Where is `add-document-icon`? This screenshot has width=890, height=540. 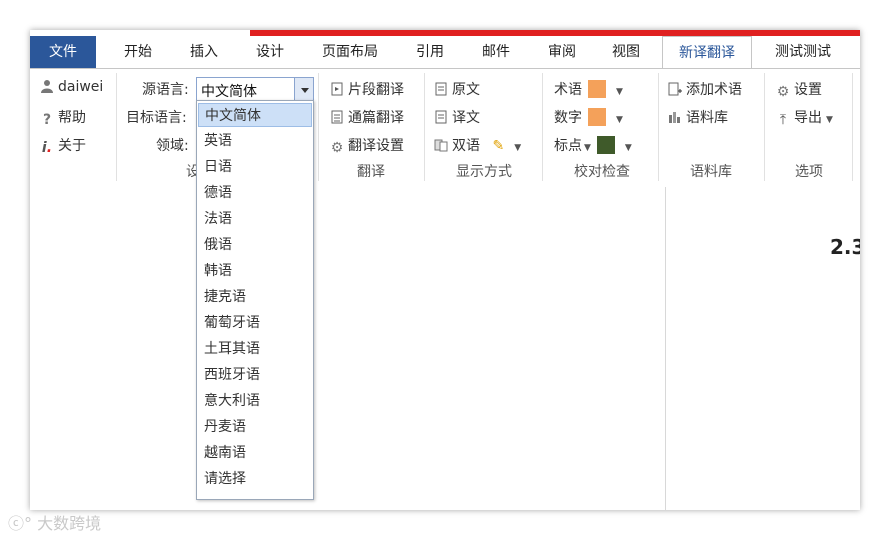
add-document-icon is located at coordinates (675, 89).